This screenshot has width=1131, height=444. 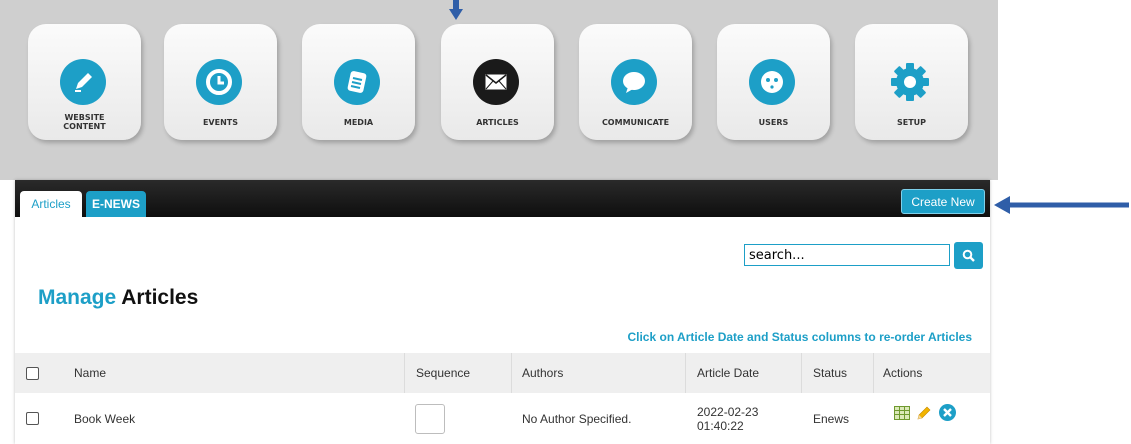 What do you see at coordinates (728, 411) in the screenshot?
I see `row-date: 2022-02-23` at bounding box center [728, 411].